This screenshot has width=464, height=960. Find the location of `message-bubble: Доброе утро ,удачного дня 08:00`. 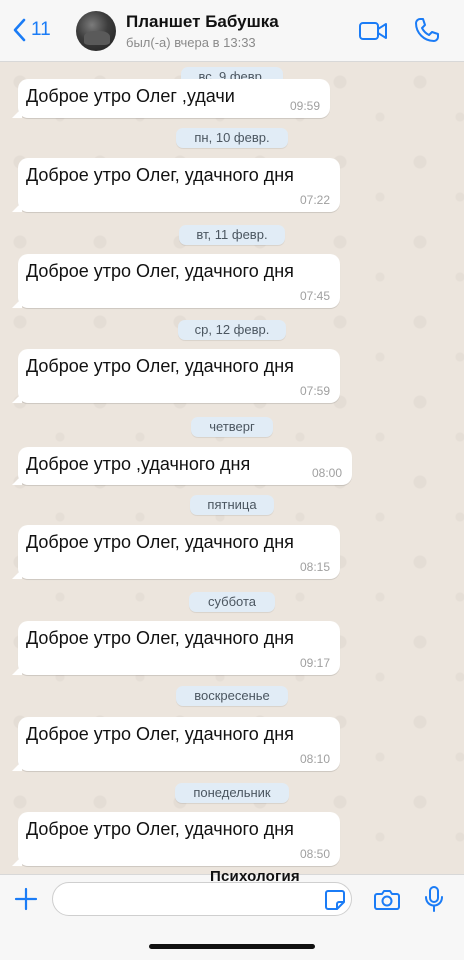

message-bubble: Доброе утро ,удачного дня 08:00 is located at coordinates (182, 466).